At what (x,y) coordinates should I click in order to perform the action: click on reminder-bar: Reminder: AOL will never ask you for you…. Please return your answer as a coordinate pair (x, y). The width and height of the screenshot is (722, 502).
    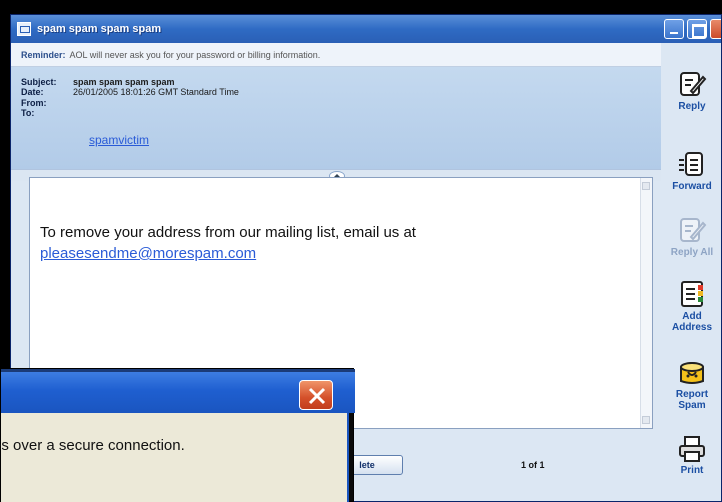
    Looking at the image, I should click on (336, 55).